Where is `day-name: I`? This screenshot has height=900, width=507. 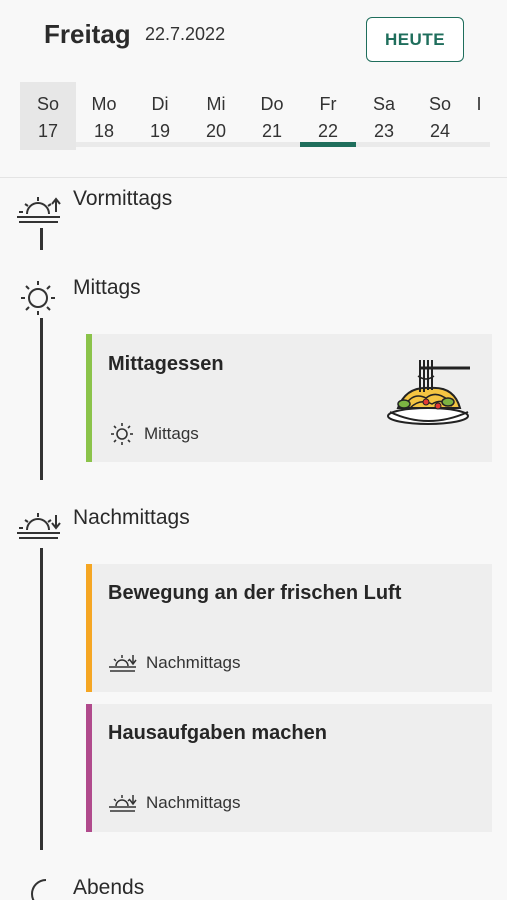
day-name: I is located at coordinates (479, 104).